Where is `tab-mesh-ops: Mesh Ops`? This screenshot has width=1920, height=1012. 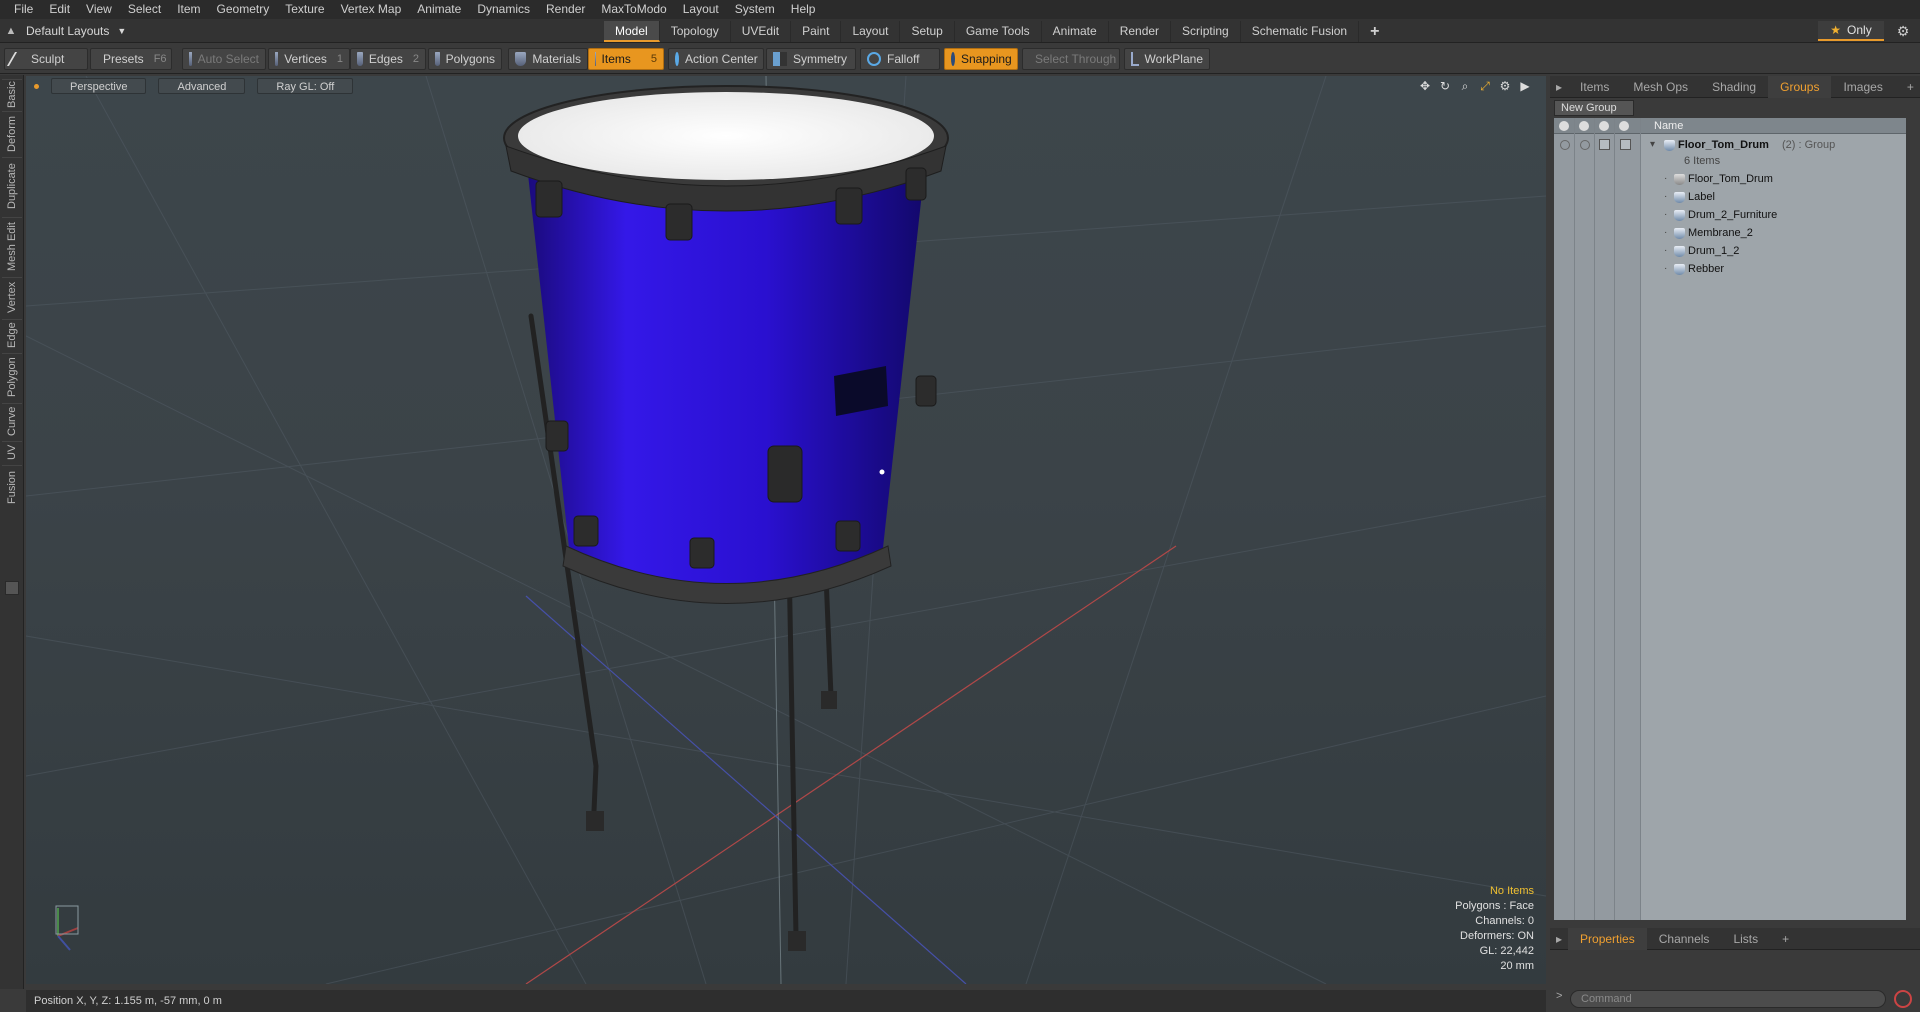
tab-mesh-ops: Mesh Ops is located at coordinates (1660, 87).